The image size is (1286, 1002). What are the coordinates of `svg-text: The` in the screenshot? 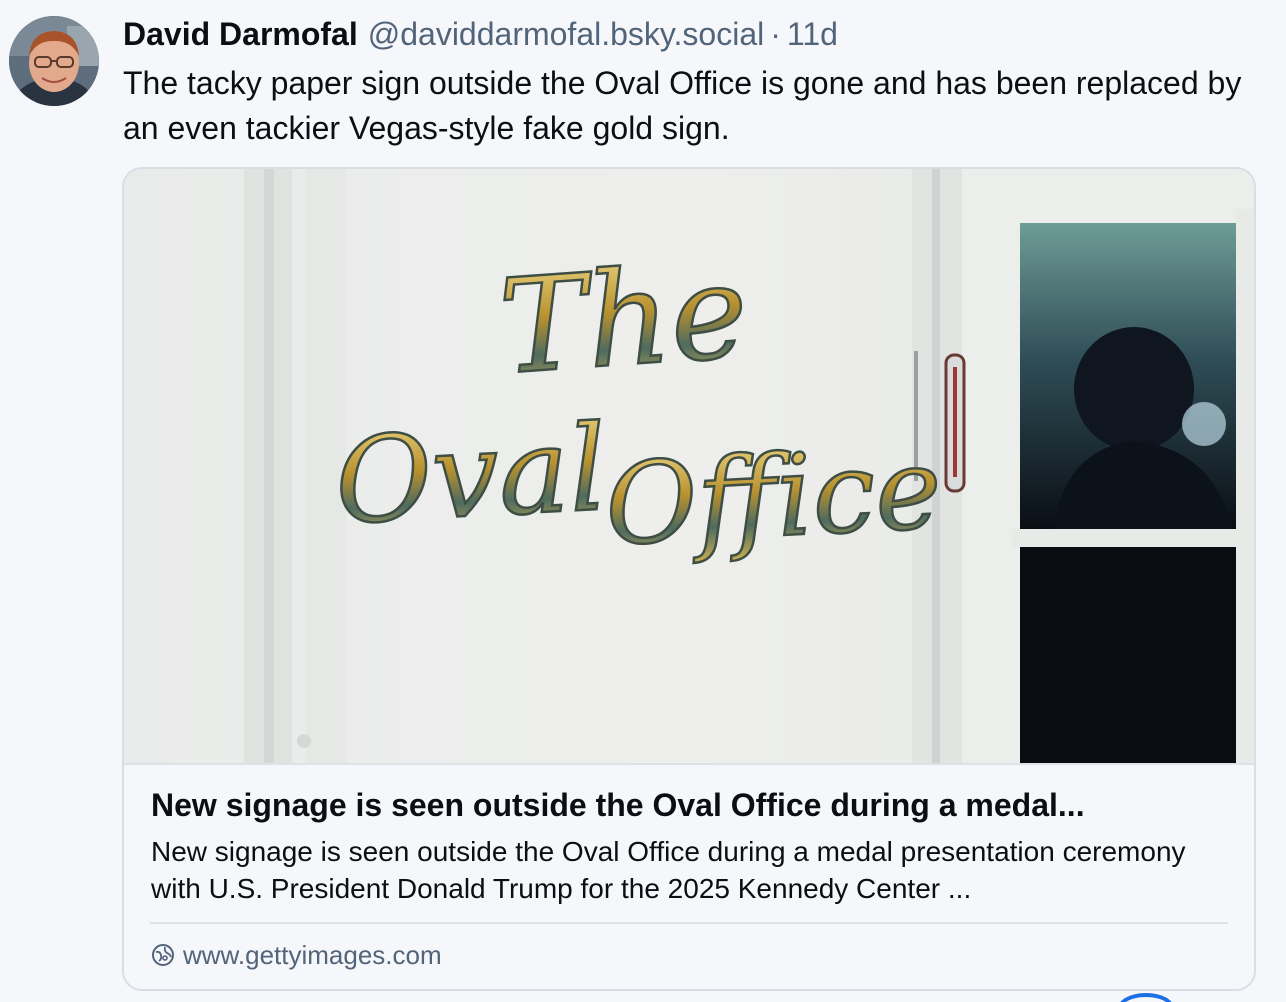 It's located at (623, 319).